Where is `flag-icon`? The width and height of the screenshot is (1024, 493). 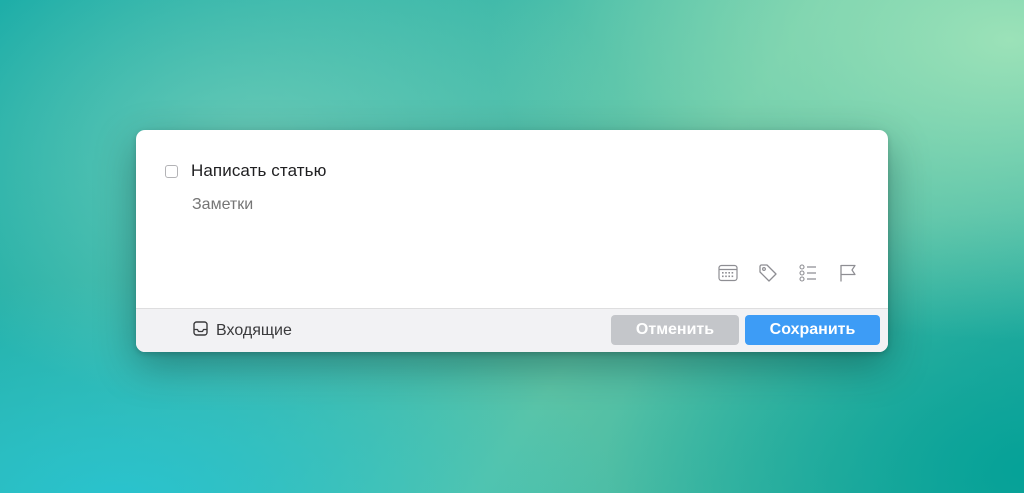 flag-icon is located at coordinates (848, 273).